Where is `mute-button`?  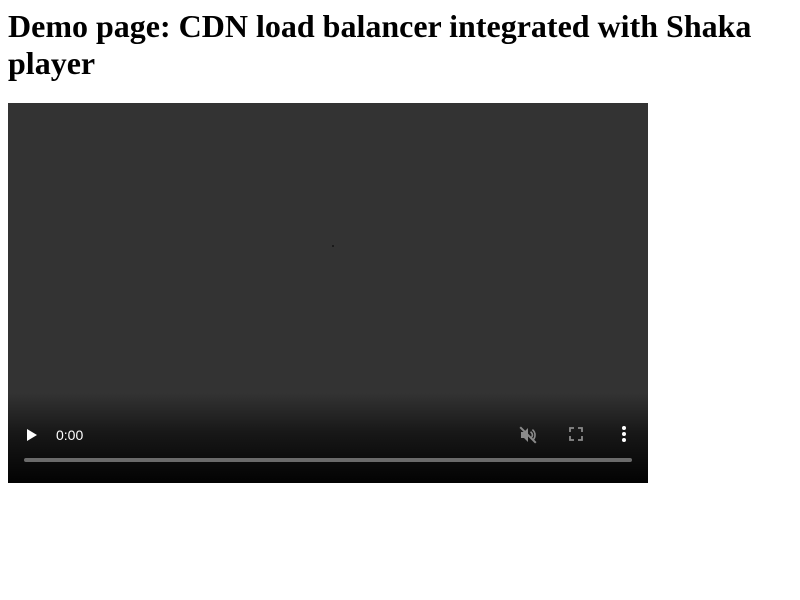 mute-button is located at coordinates (528, 435).